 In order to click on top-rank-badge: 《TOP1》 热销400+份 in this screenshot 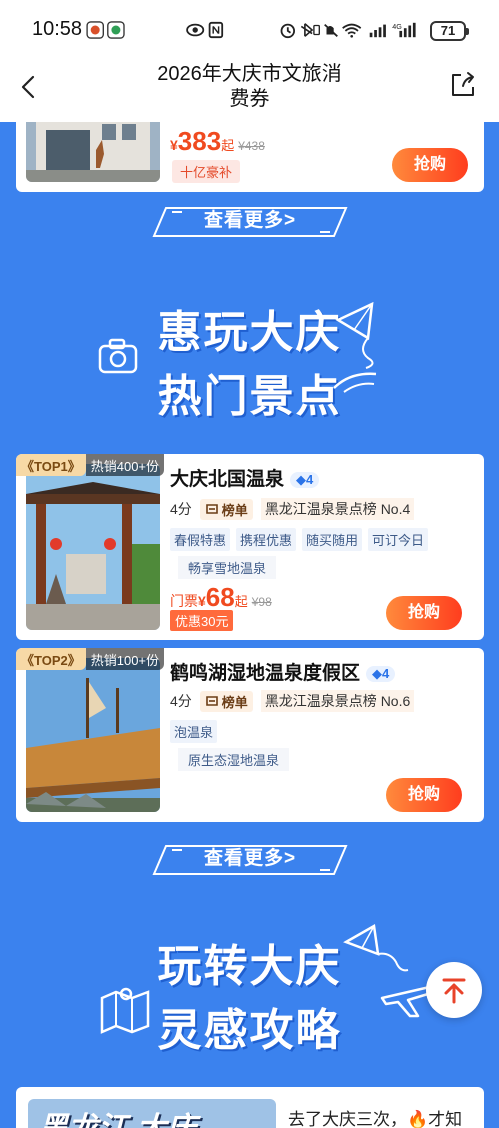, I will do `click(90, 465)`.